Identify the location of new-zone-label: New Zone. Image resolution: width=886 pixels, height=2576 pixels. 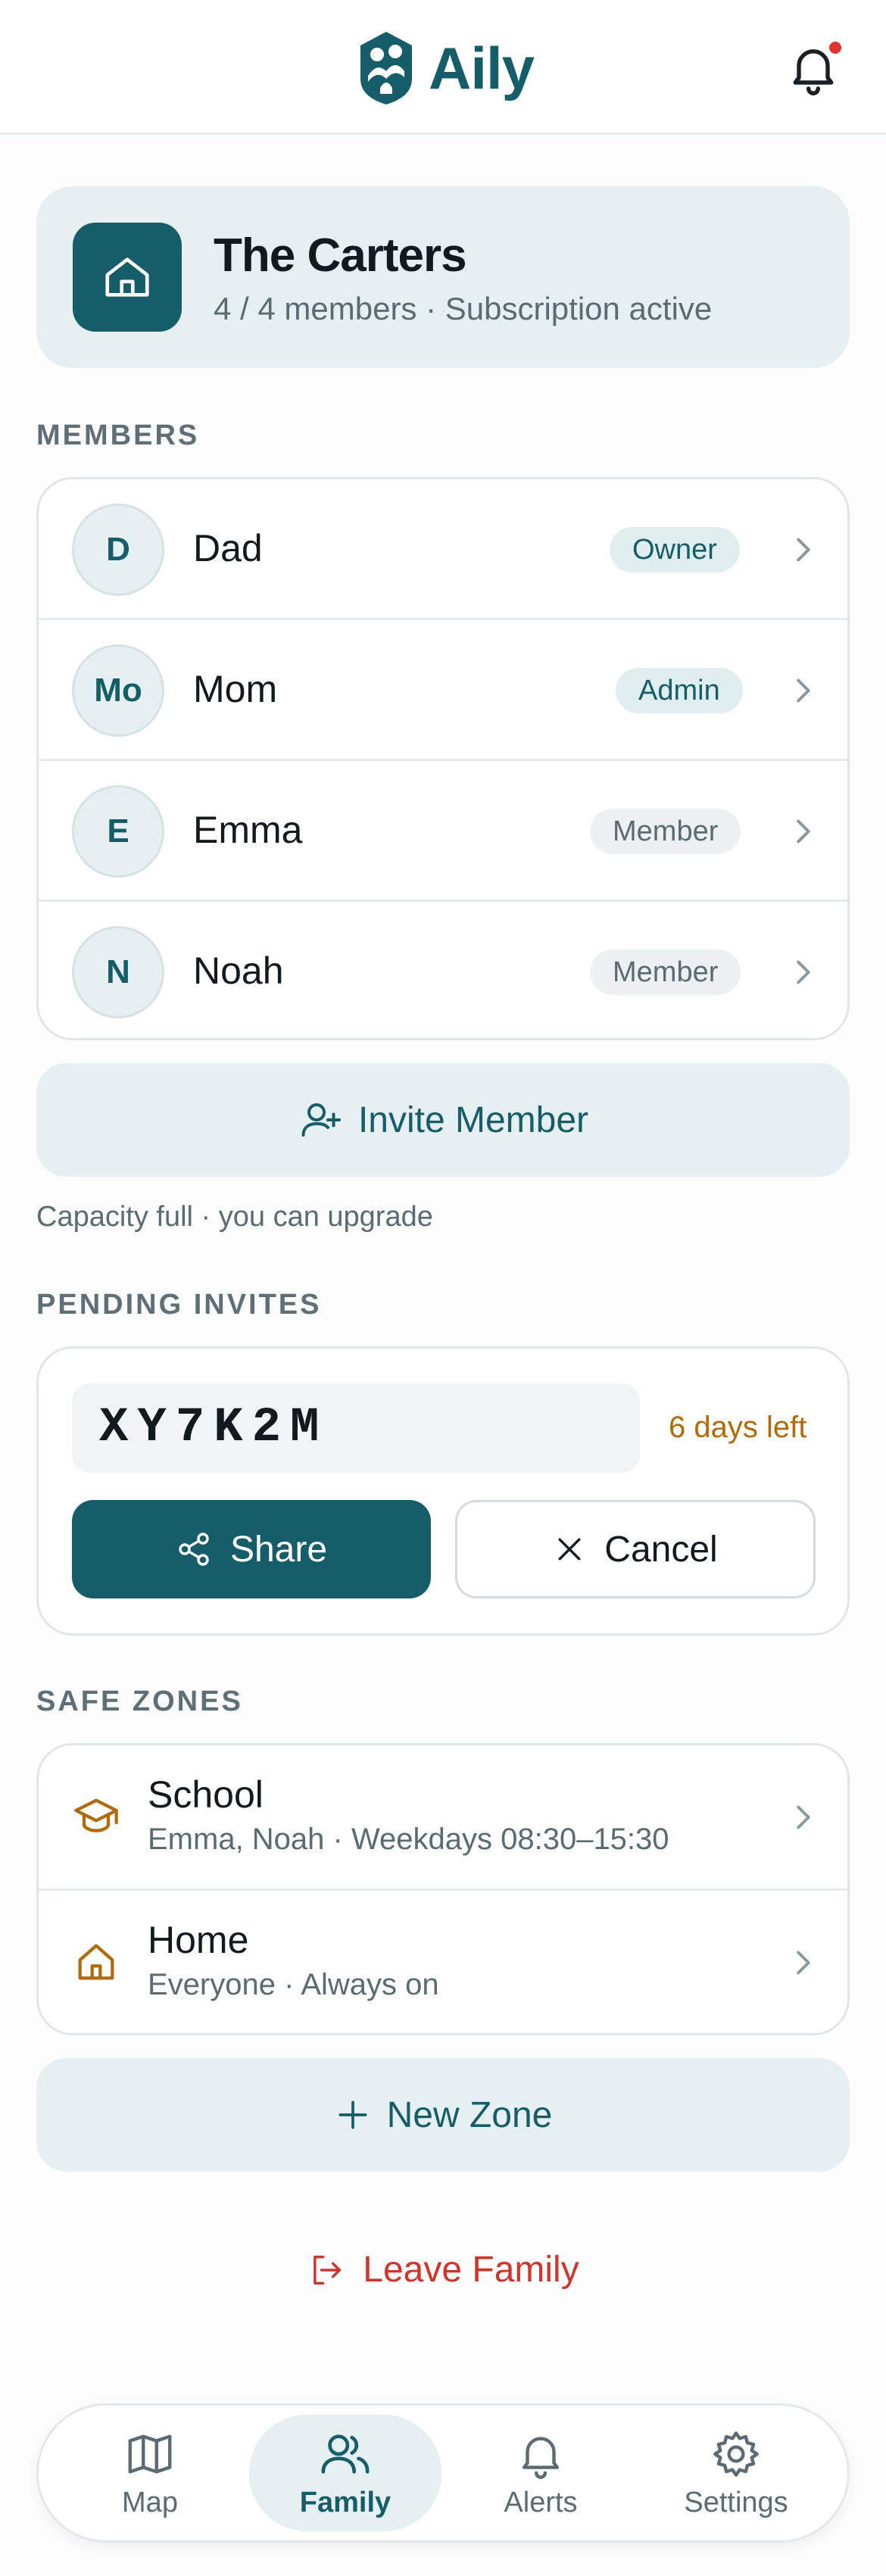
(469, 2114).